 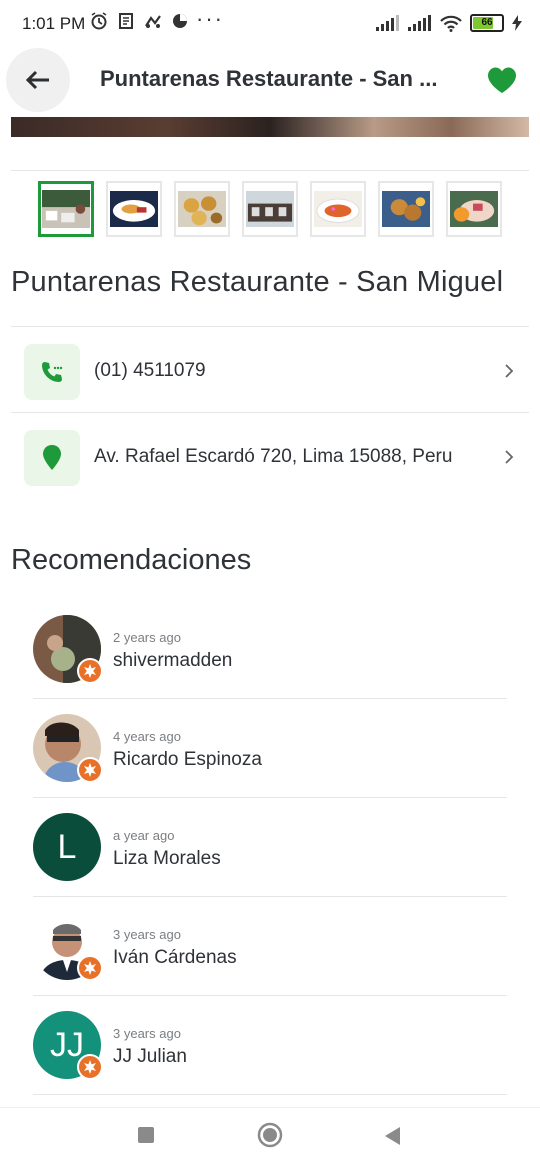 I want to click on arrow-left-icon, so click(x=37, y=80).